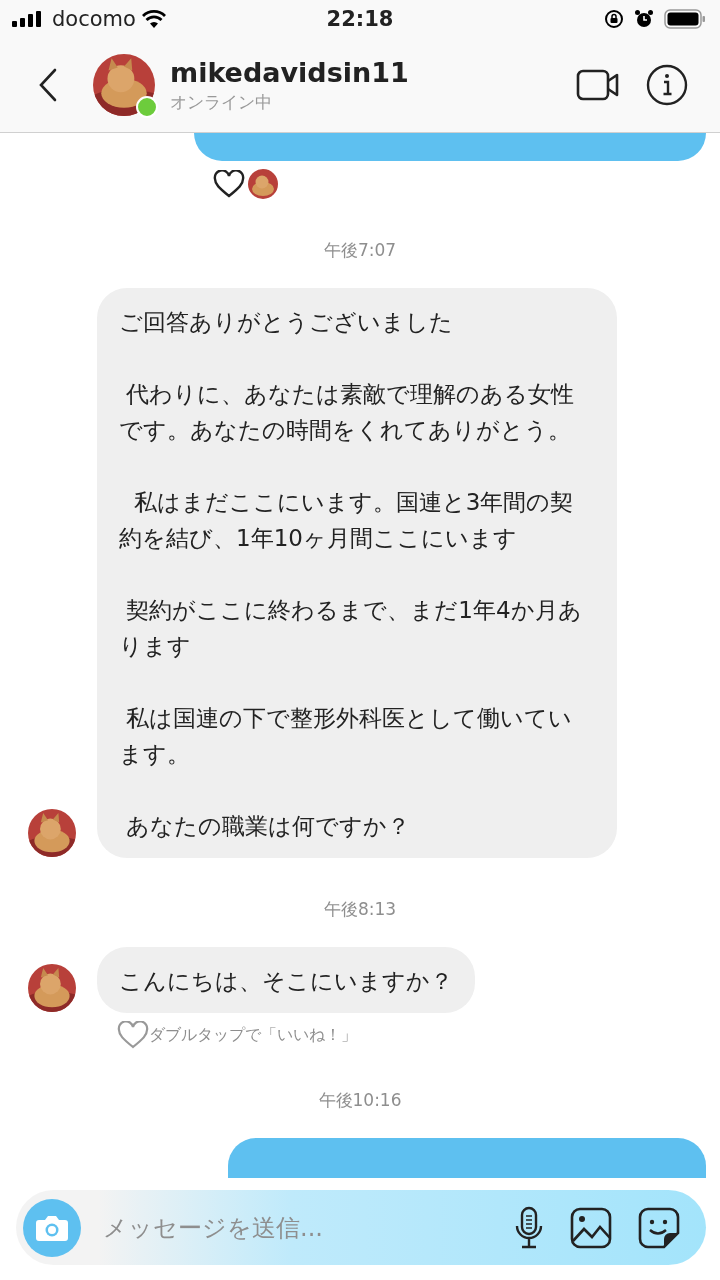 Image resolution: width=720 pixels, height=1280 pixels. What do you see at coordinates (153, 19) in the screenshot?
I see `wifi-icon` at bounding box center [153, 19].